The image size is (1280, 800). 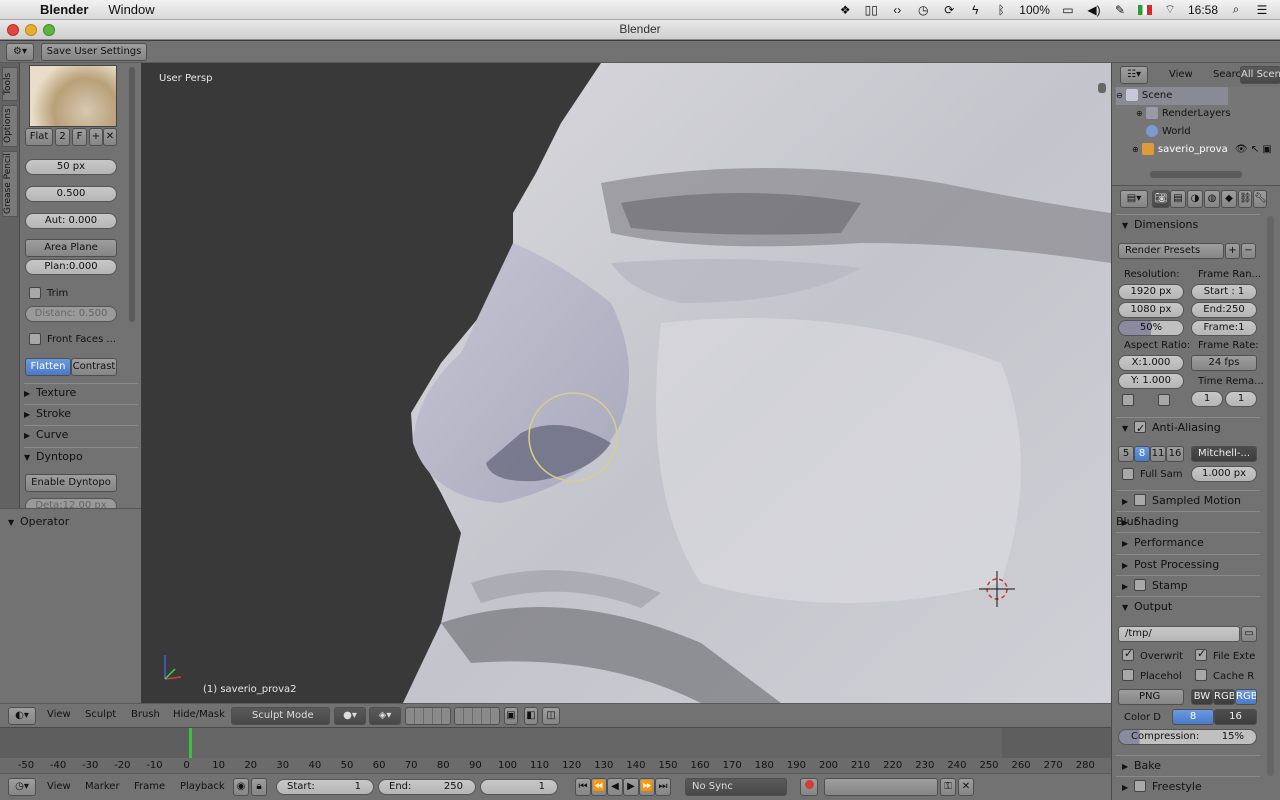 What do you see at coordinates (1229, 199) in the screenshot?
I see `object-tab-icon: ◆` at bounding box center [1229, 199].